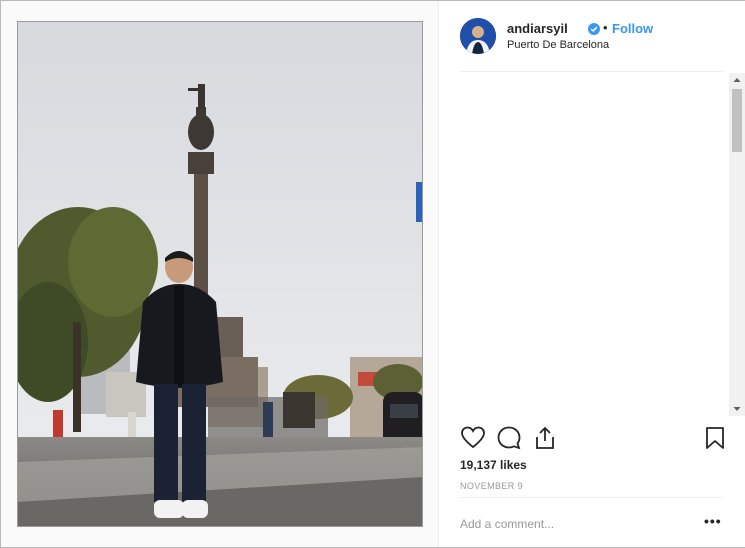 The width and height of the screenshot is (745, 548). What do you see at coordinates (713, 521) in the screenshot?
I see `more-options-icon: •••` at bounding box center [713, 521].